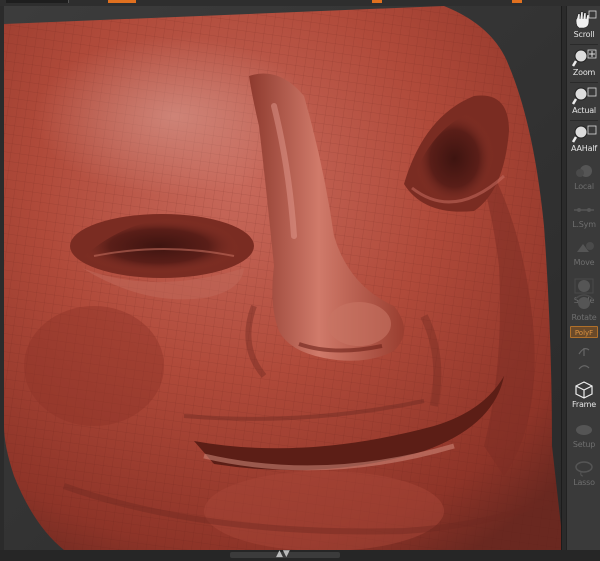 This screenshot has width=600, height=561. I want to click on aahalf-button: AAHalf, so click(584, 139).